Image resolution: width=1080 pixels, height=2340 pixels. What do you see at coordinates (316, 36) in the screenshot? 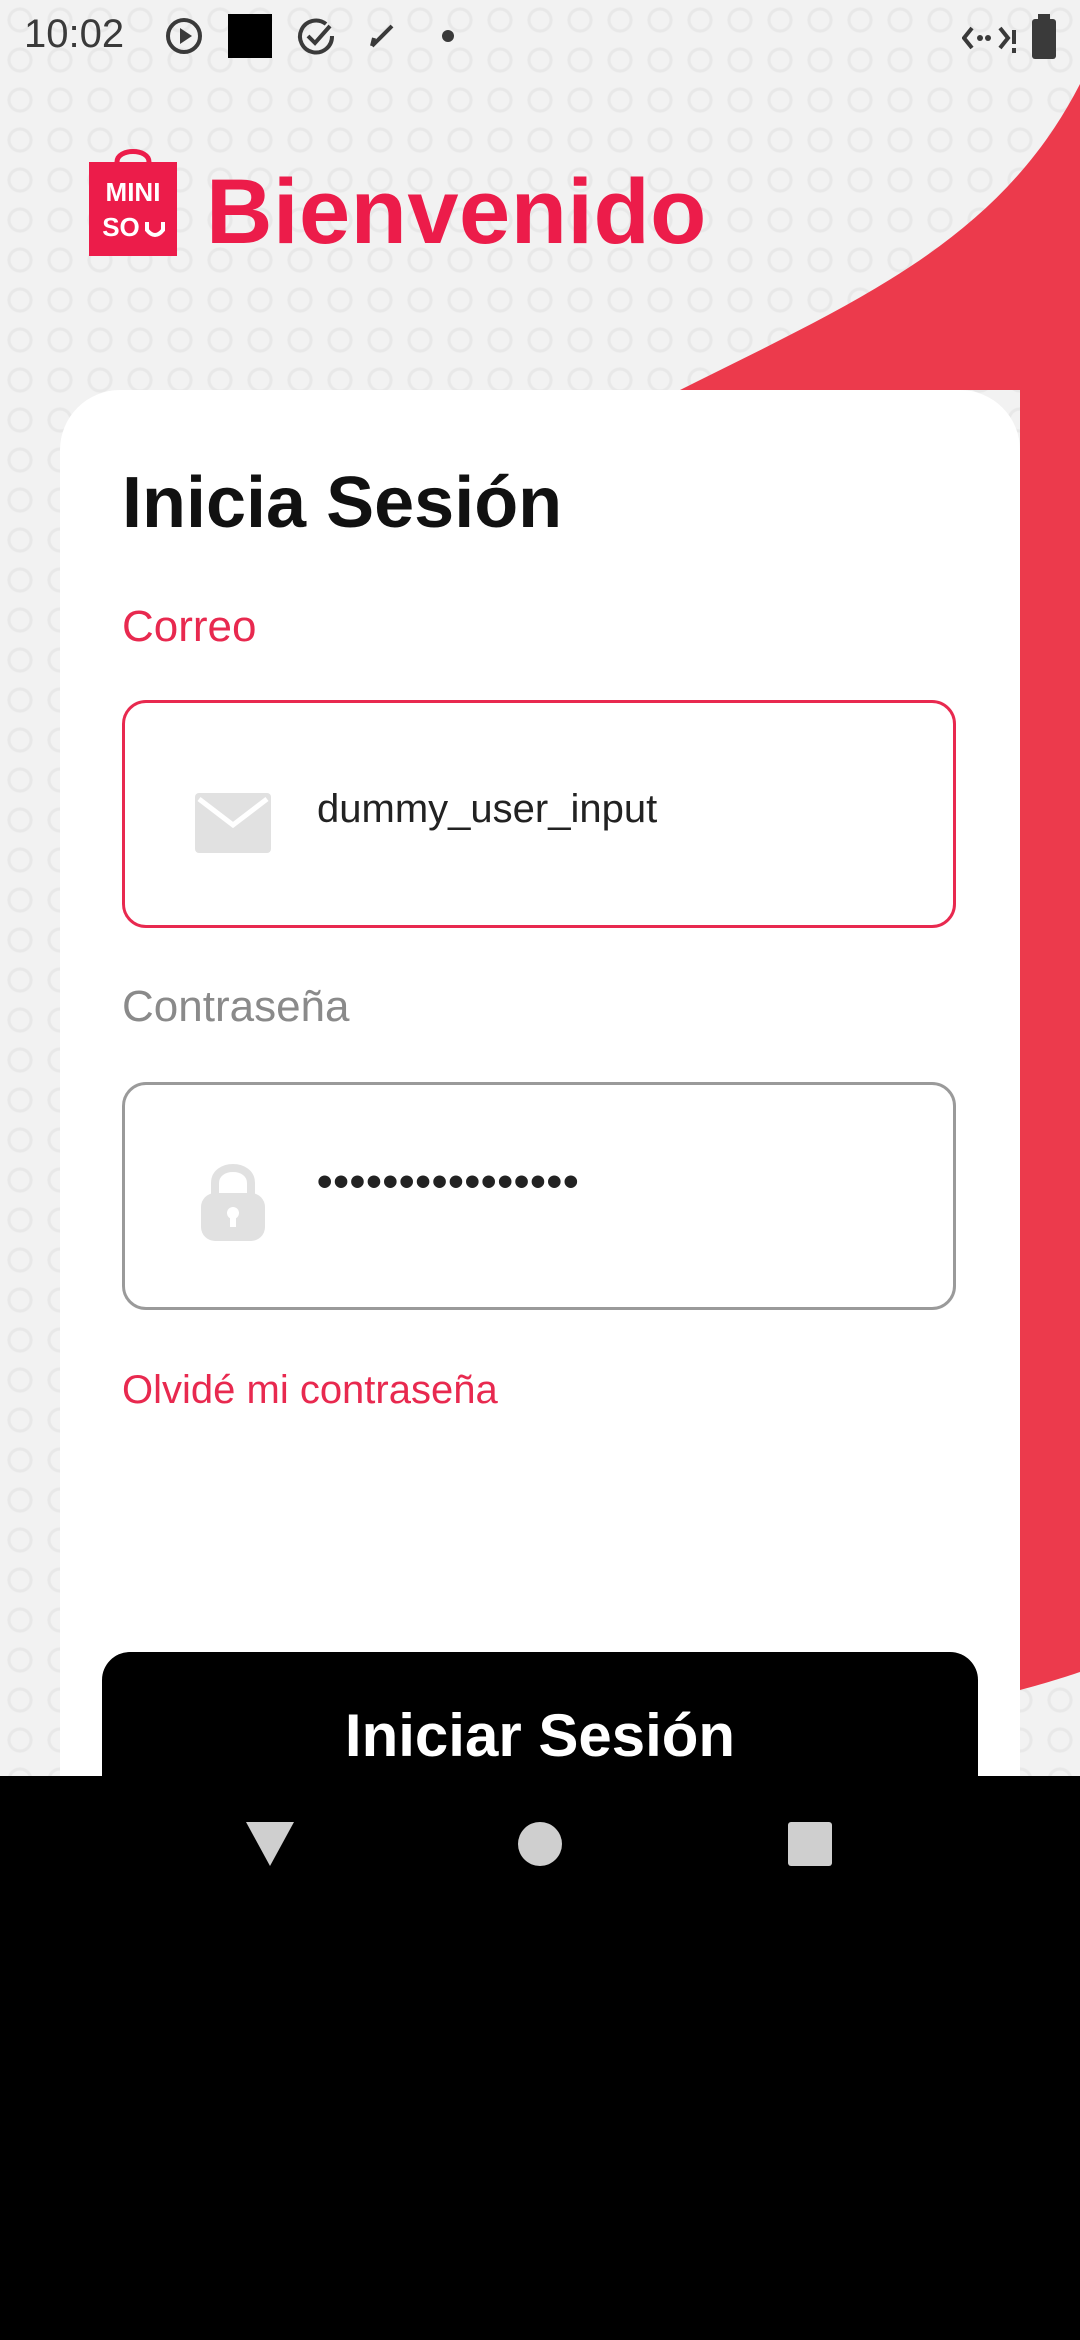
I see `check-circle-icon` at bounding box center [316, 36].